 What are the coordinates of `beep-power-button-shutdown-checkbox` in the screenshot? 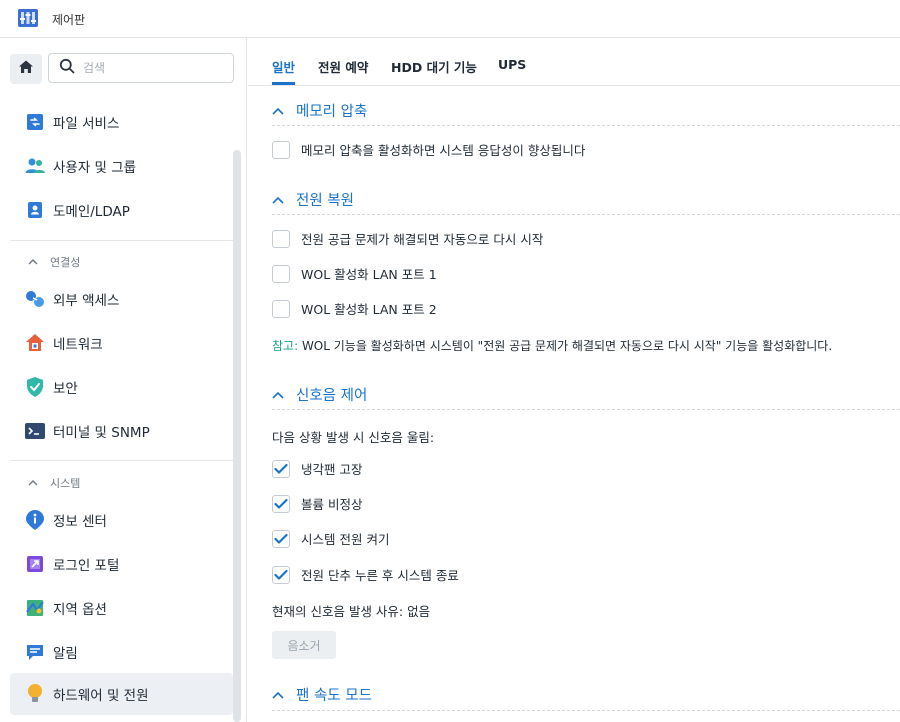 It's located at (281, 574).